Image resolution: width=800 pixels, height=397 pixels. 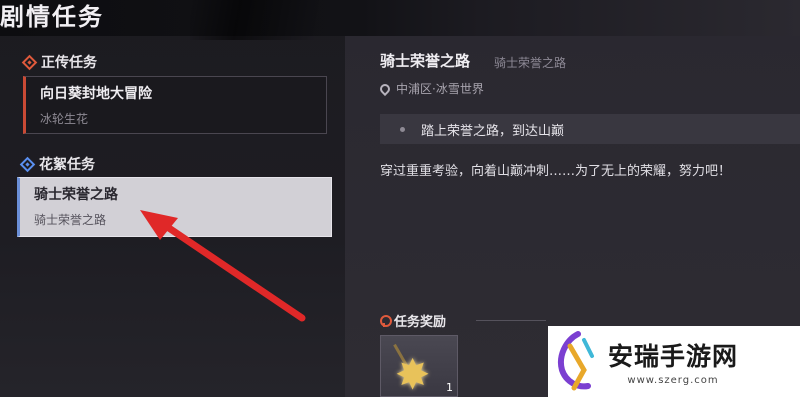 What do you see at coordinates (576, 361) in the screenshot?
I see `watermark-logo-icon` at bounding box center [576, 361].